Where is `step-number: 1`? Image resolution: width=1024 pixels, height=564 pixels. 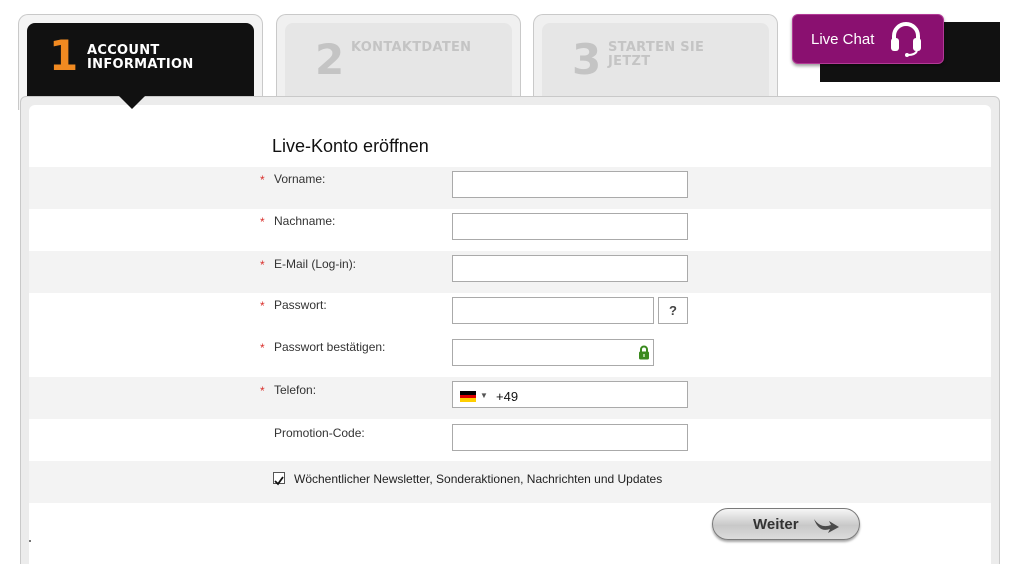 step-number: 1 is located at coordinates (64, 55).